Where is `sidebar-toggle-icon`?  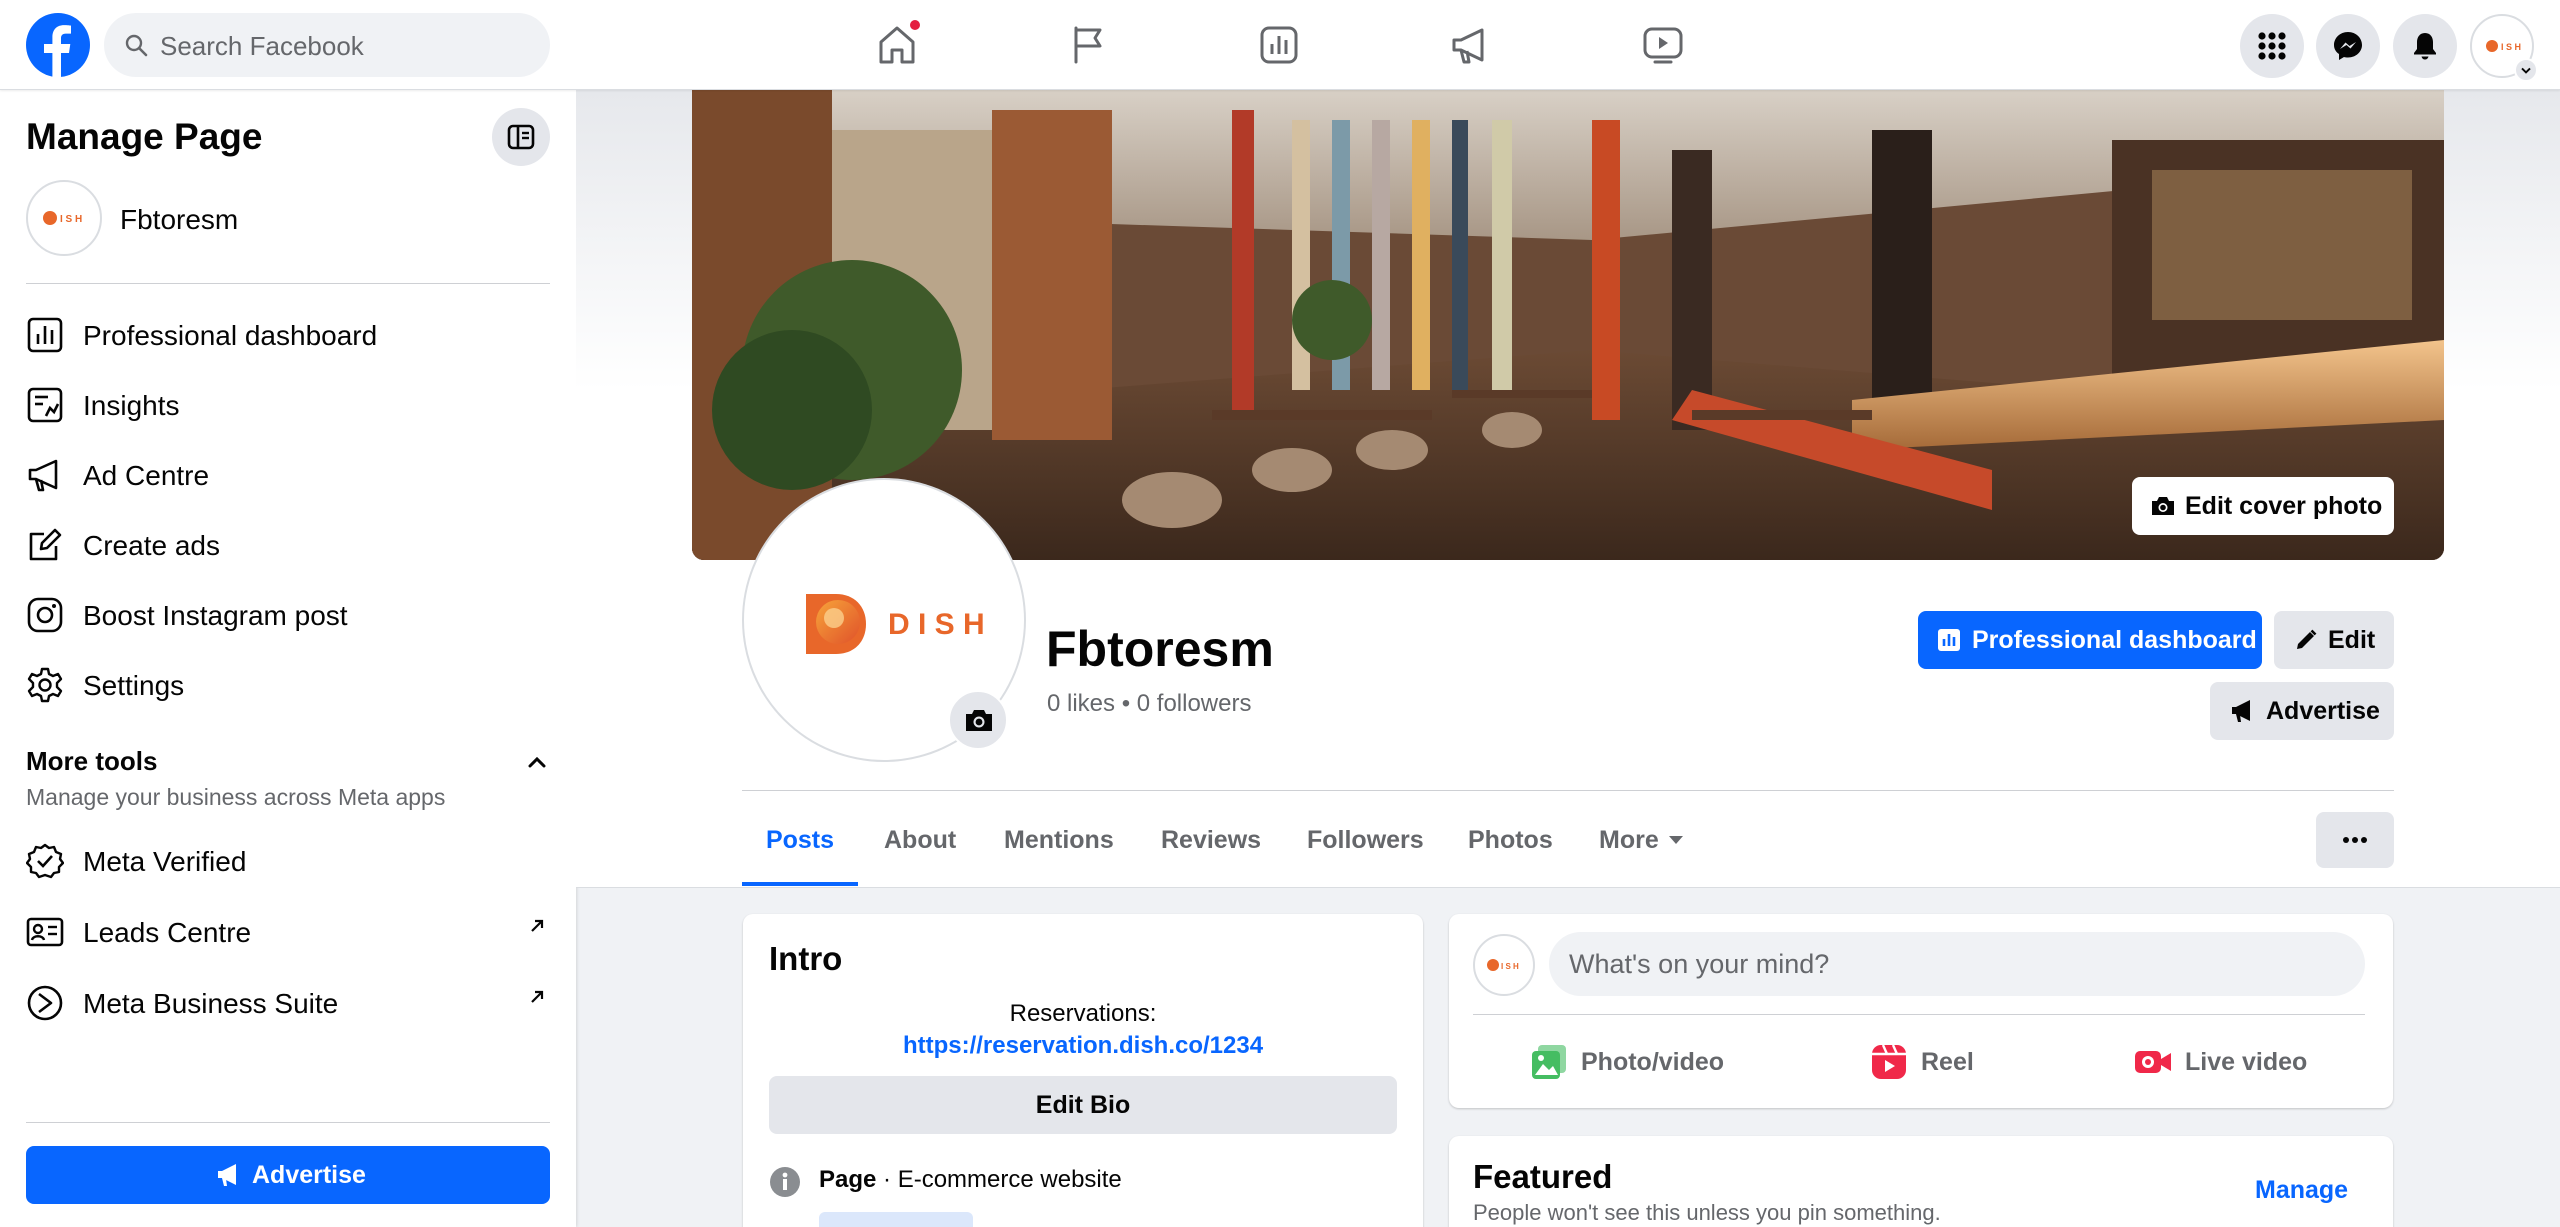 sidebar-toggle-icon is located at coordinates (521, 137).